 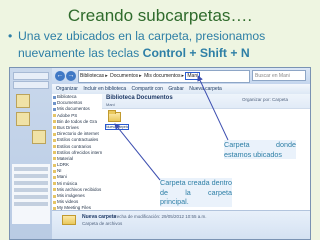 I want to click on details-kind: Carpeta de archivos, so click(x=102, y=223).